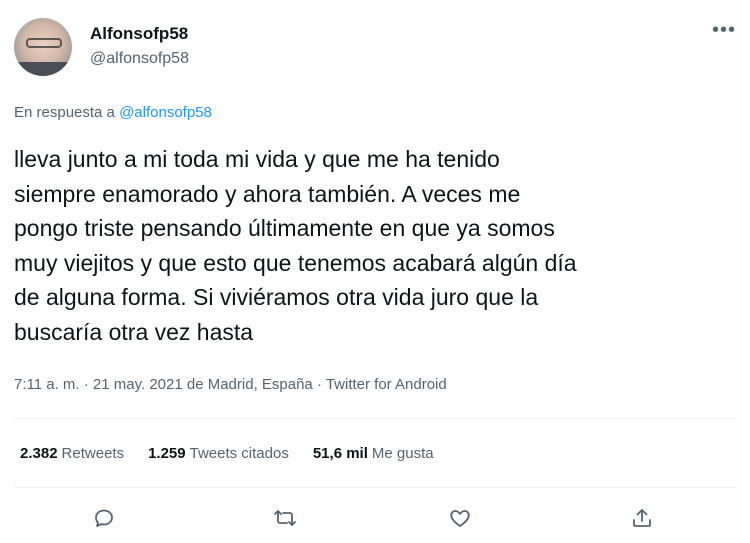 The image size is (750, 543). What do you see at coordinates (43, 69) in the screenshot?
I see `avatar-shirt` at bounding box center [43, 69].